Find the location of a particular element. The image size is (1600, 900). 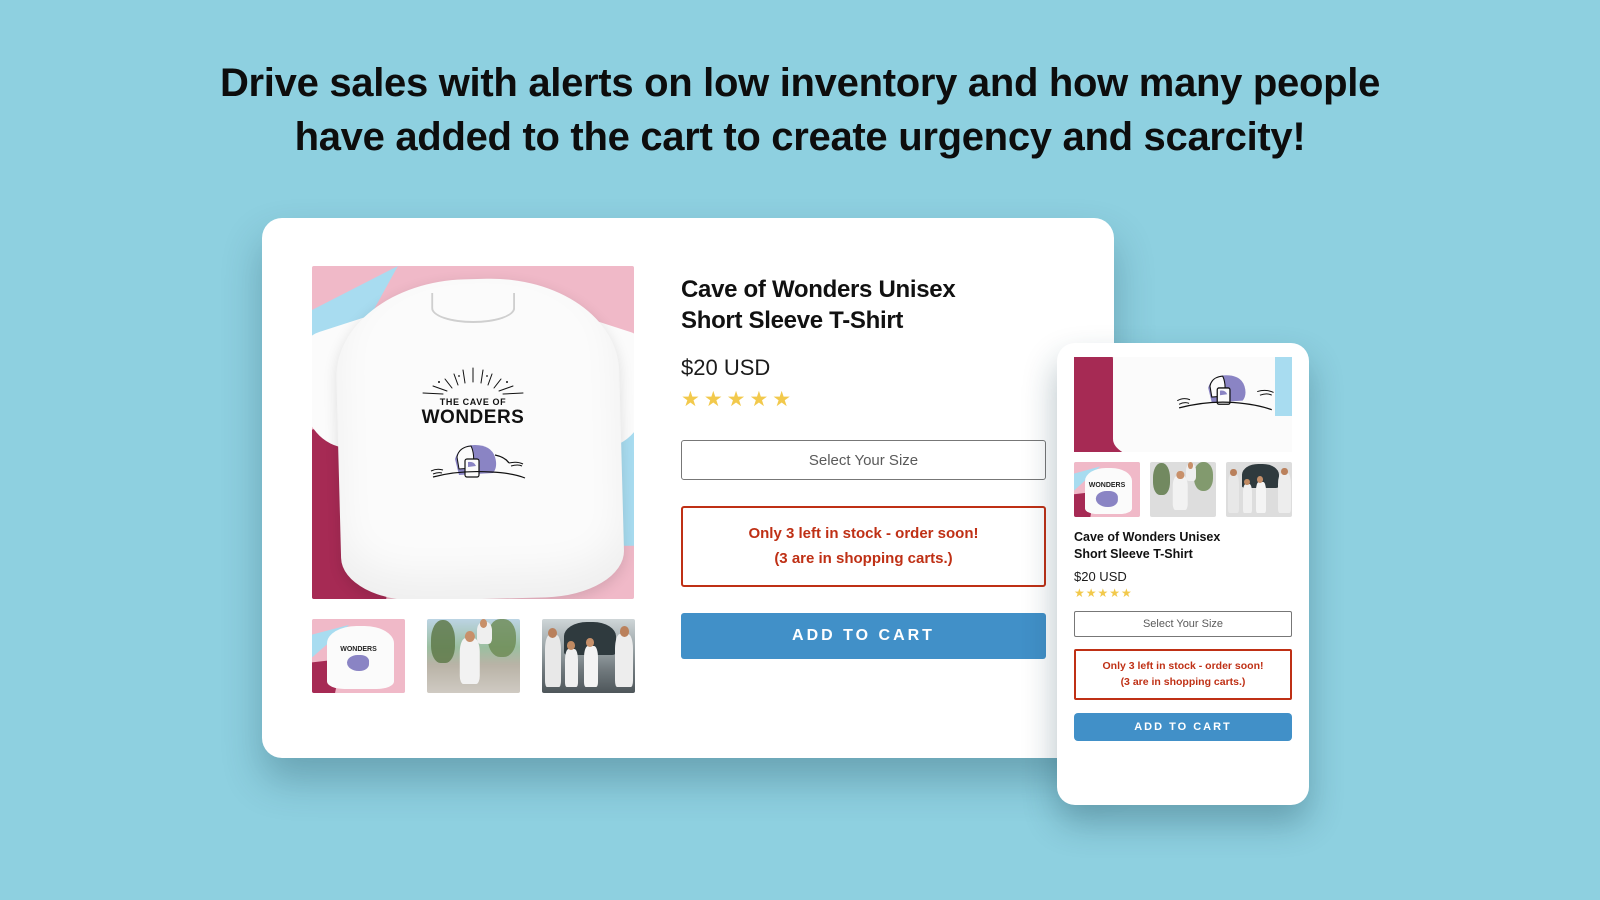

thumb2-tree-right is located at coordinates (502, 638).